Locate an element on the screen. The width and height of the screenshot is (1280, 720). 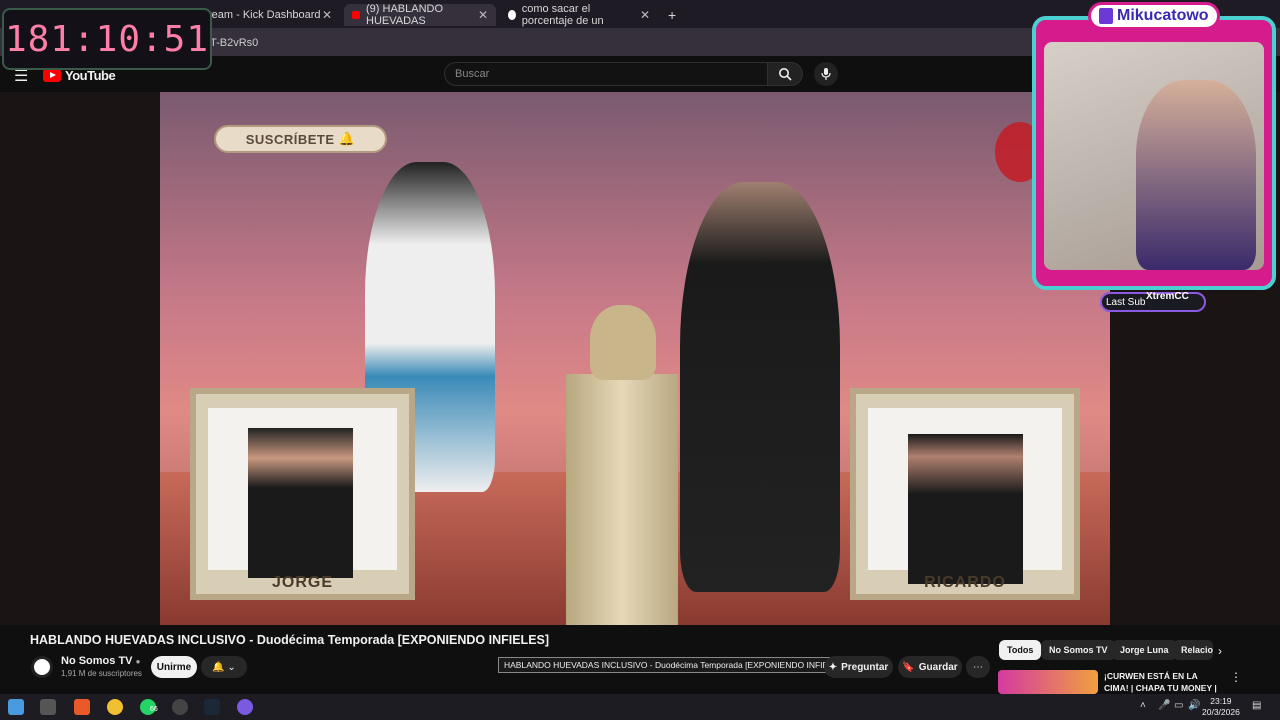
recommendation-thumbnail is located at coordinates (1048, 682).